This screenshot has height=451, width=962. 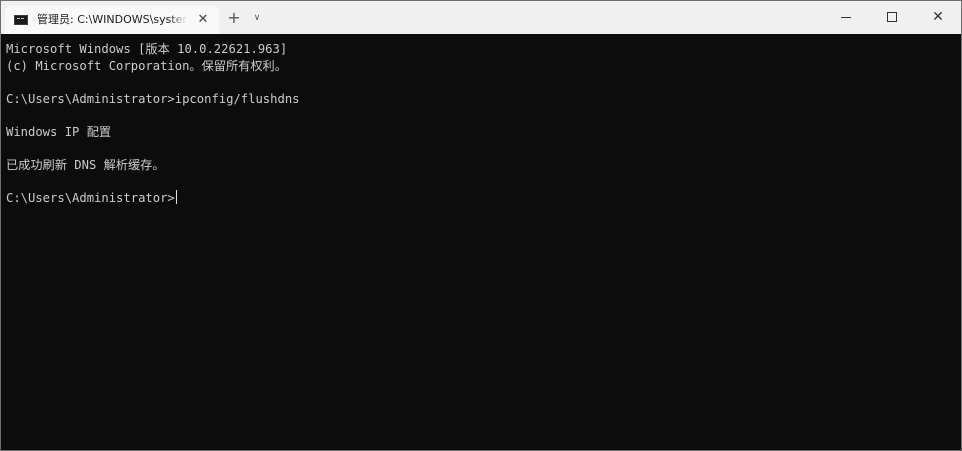 I want to click on tab-cmd: 管理员: C:\WINDOWS\system32\cmd.exe ✕, so click(x=112, y=20).